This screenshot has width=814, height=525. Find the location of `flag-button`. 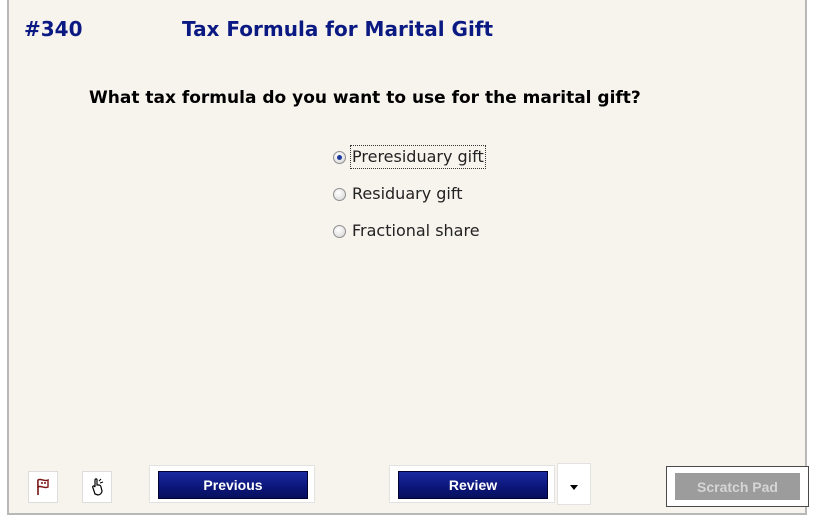

flag-button is located at coordinates (43, 487).